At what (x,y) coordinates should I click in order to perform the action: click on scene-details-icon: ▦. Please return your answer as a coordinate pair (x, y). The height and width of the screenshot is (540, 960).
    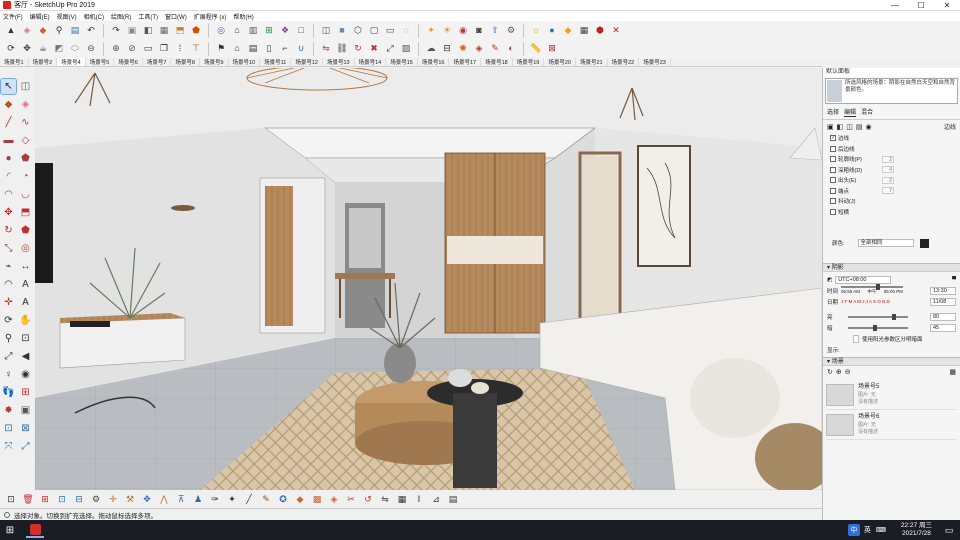
    Looking at the image, I should click on (952, 372).